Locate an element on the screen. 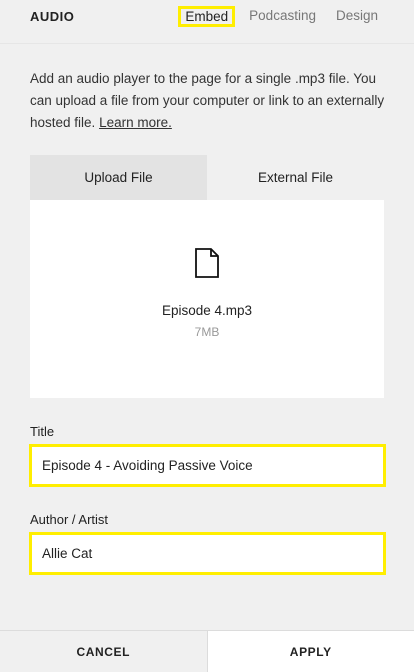  editor-header: AUDIO Embed Podcasting Design is located at coordinates (207, 22).